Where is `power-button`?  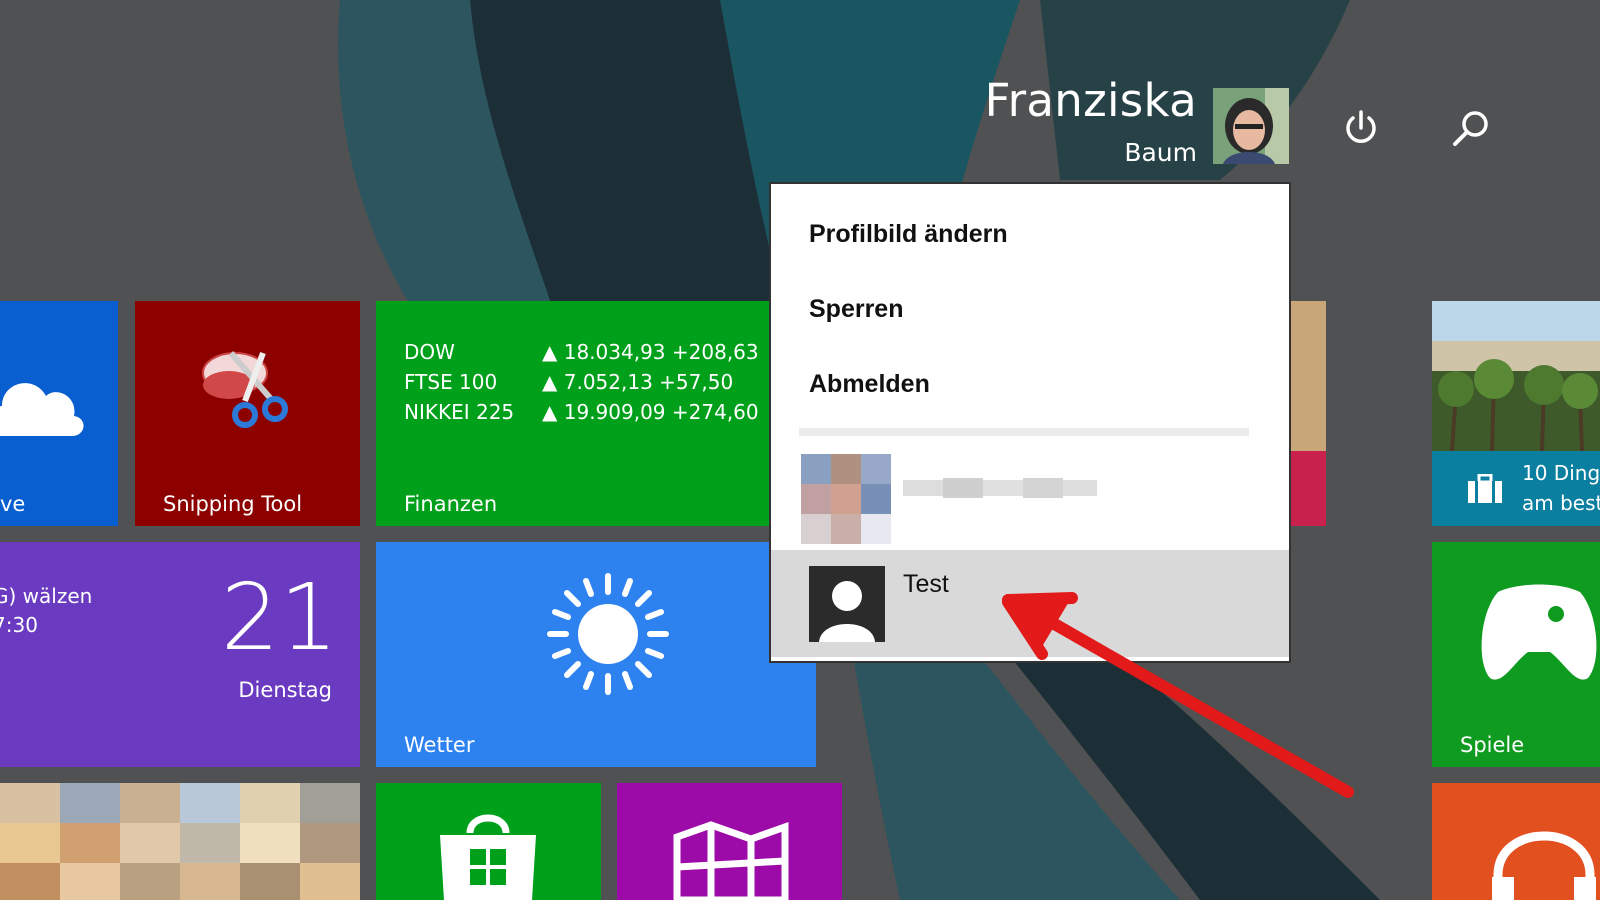
power-button is located at coordinates (1361, 128).